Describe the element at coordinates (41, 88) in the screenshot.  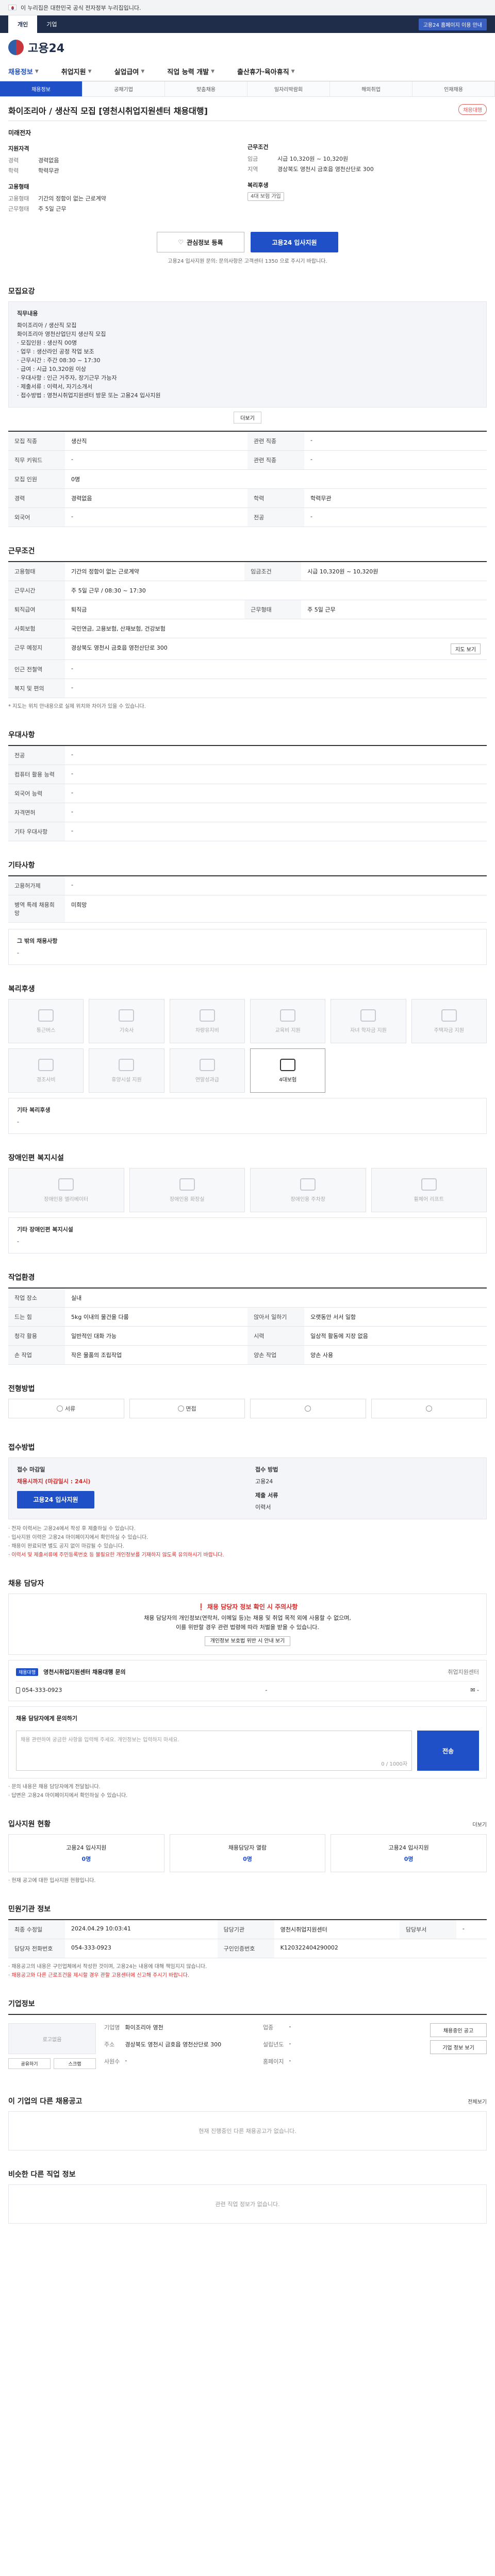
I see `subnav-item: 채용정보` at that location.